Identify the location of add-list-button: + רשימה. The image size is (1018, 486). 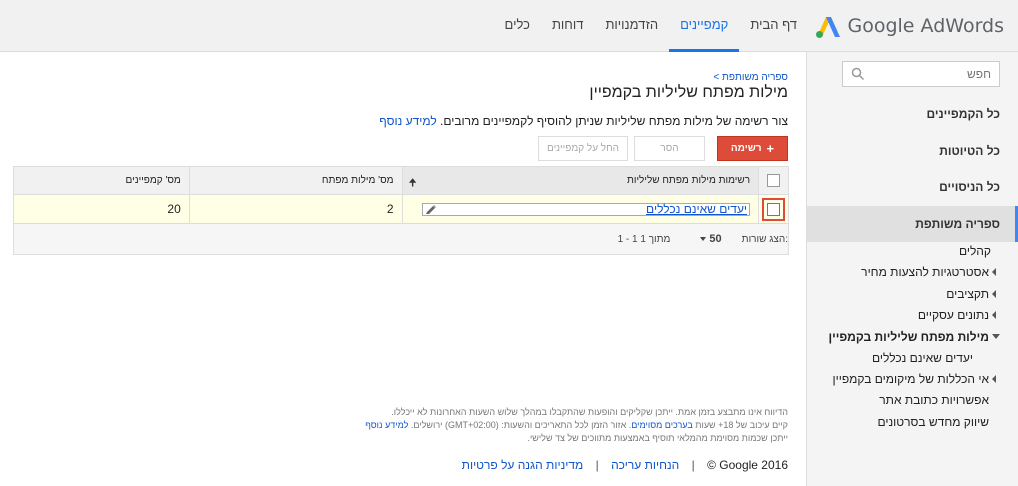
(752, 148).